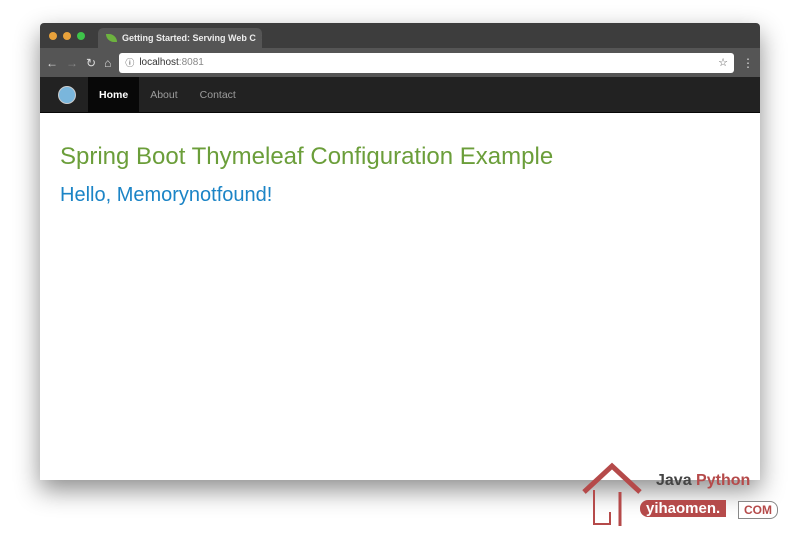 The image size is (800, 537). Describe the element at coordinates (107, 63) in the screenshot. I see `home-icon: ⌂` at that location.